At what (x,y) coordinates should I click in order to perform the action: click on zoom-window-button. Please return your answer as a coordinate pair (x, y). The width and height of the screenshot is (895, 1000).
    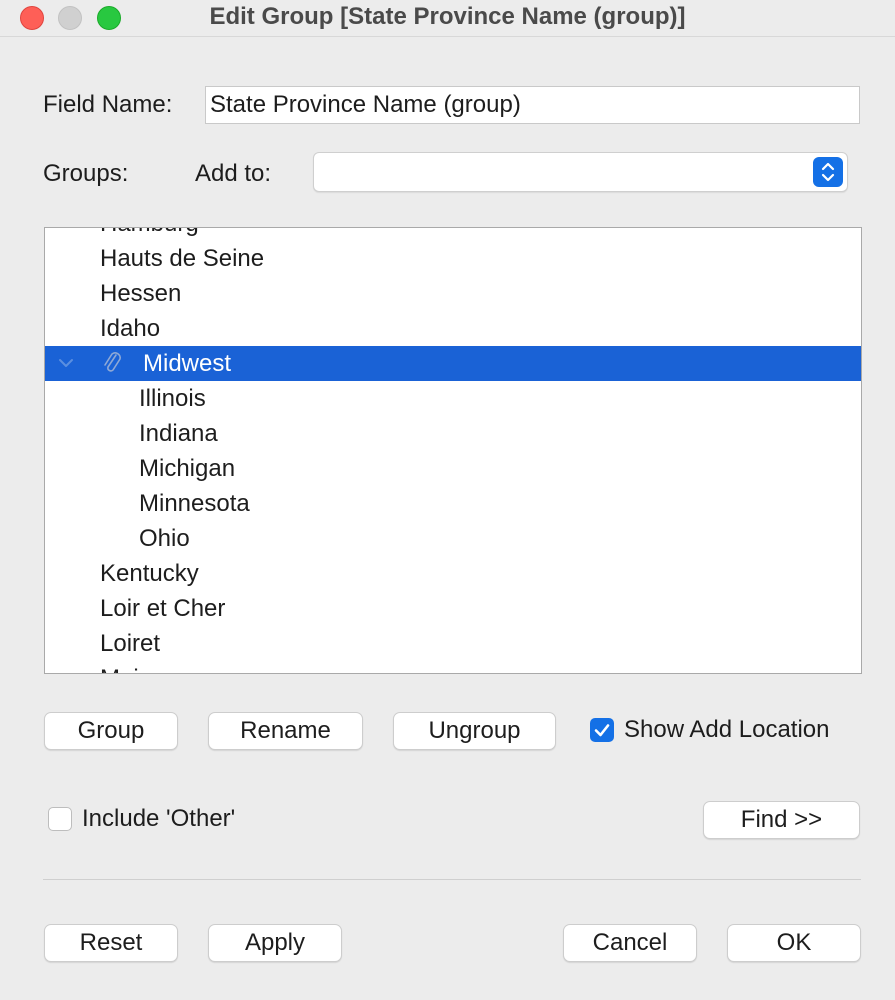
    Looking at the image, I should click on (109, 18).